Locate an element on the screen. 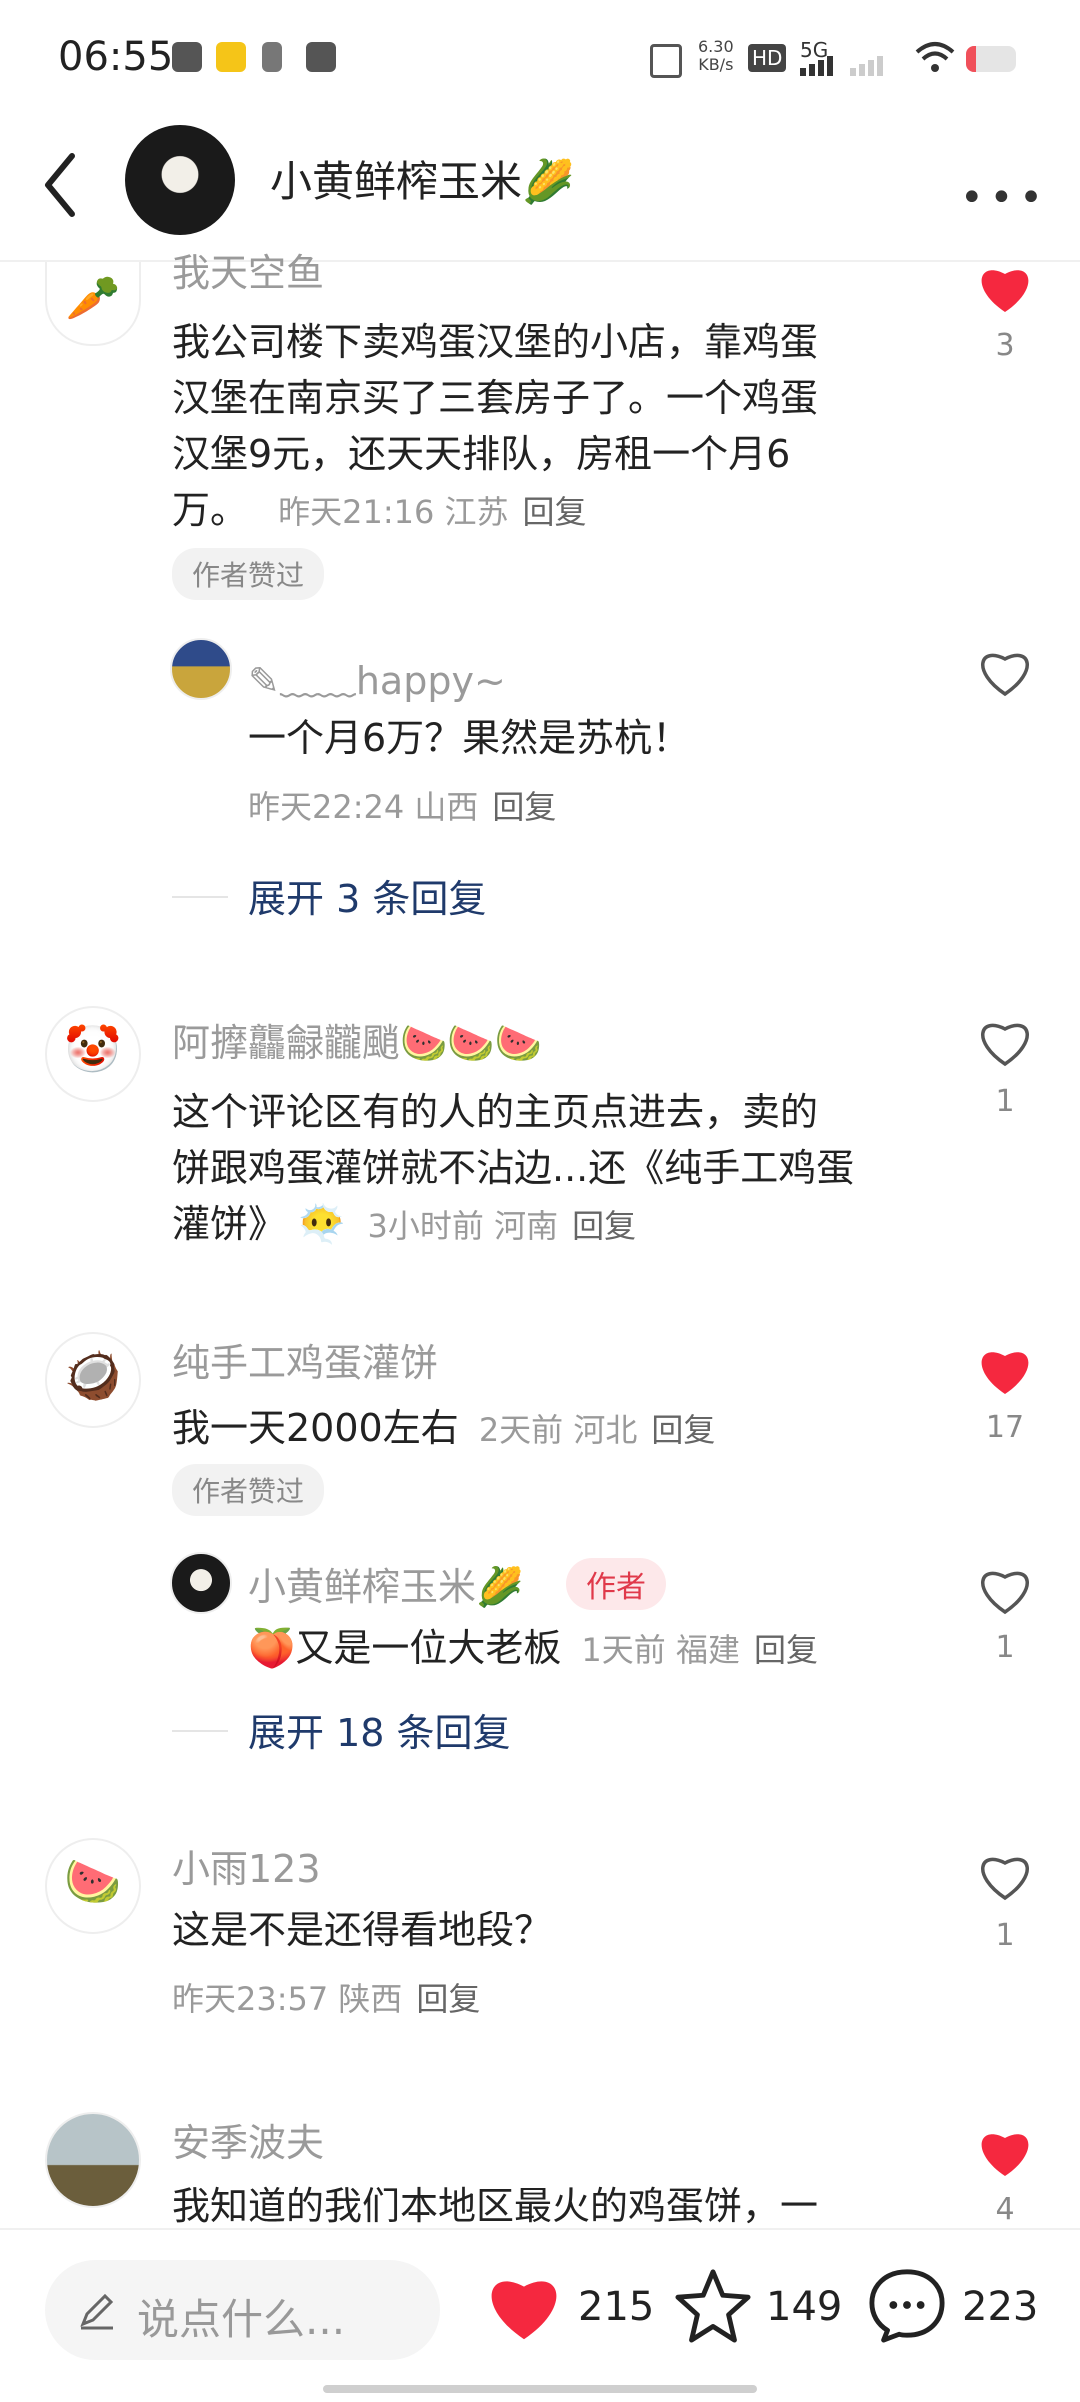 The image size is (1080, 2402). author-tag: 作者 is located at coordinates (616, 1584).